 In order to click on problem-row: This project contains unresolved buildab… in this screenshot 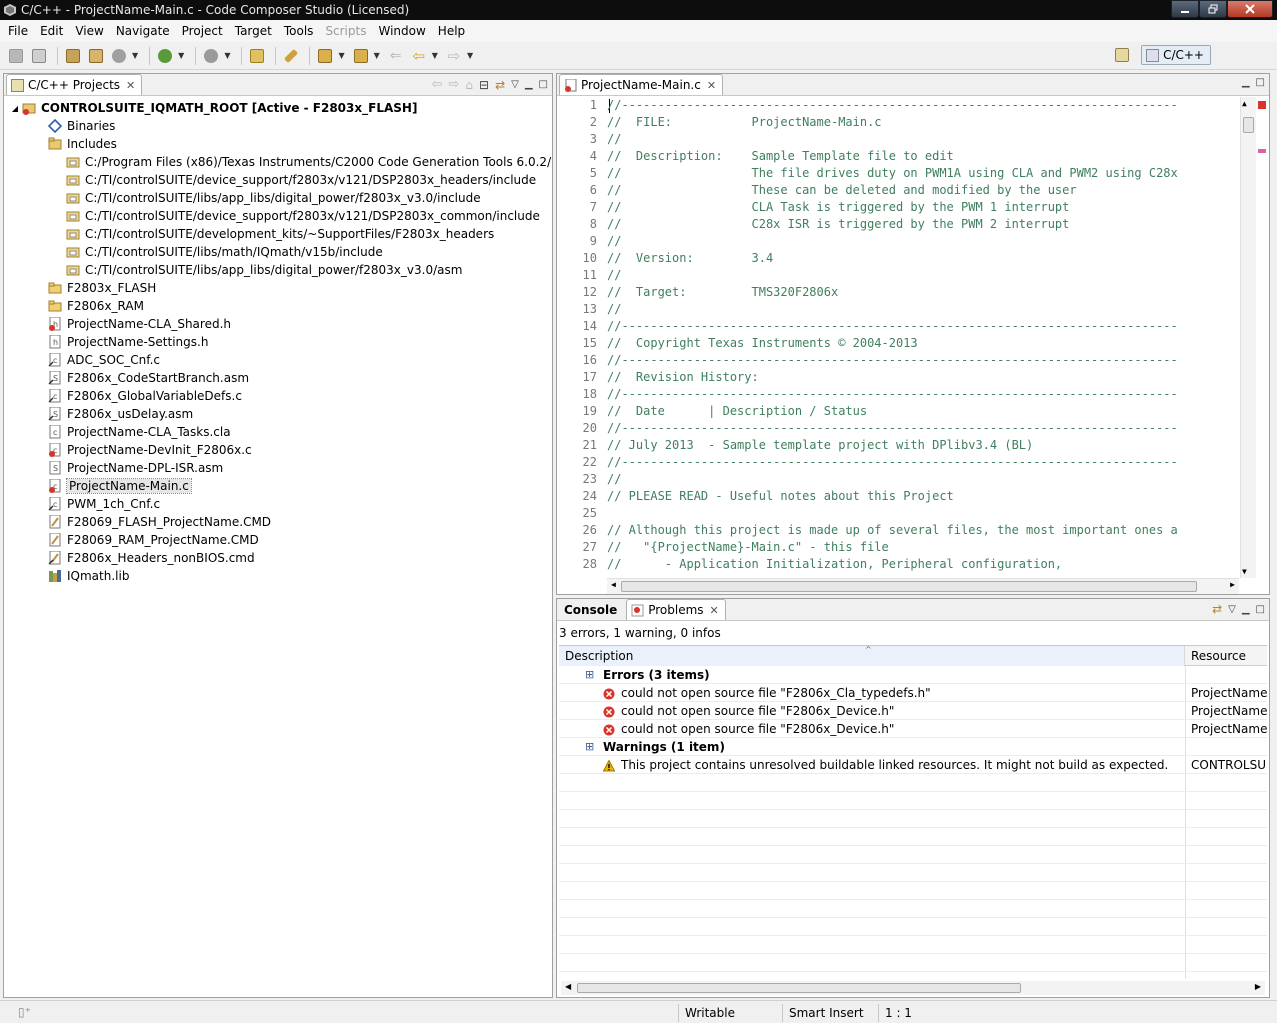, I will do `click(913, 765)`.